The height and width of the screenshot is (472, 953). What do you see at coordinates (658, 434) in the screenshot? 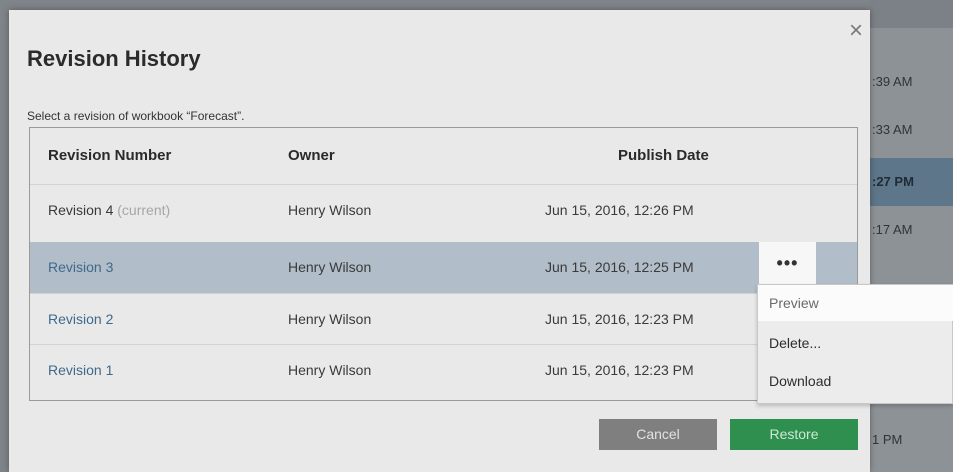
I see `cancel-button: Cancel` at bounding box center [658, 434].